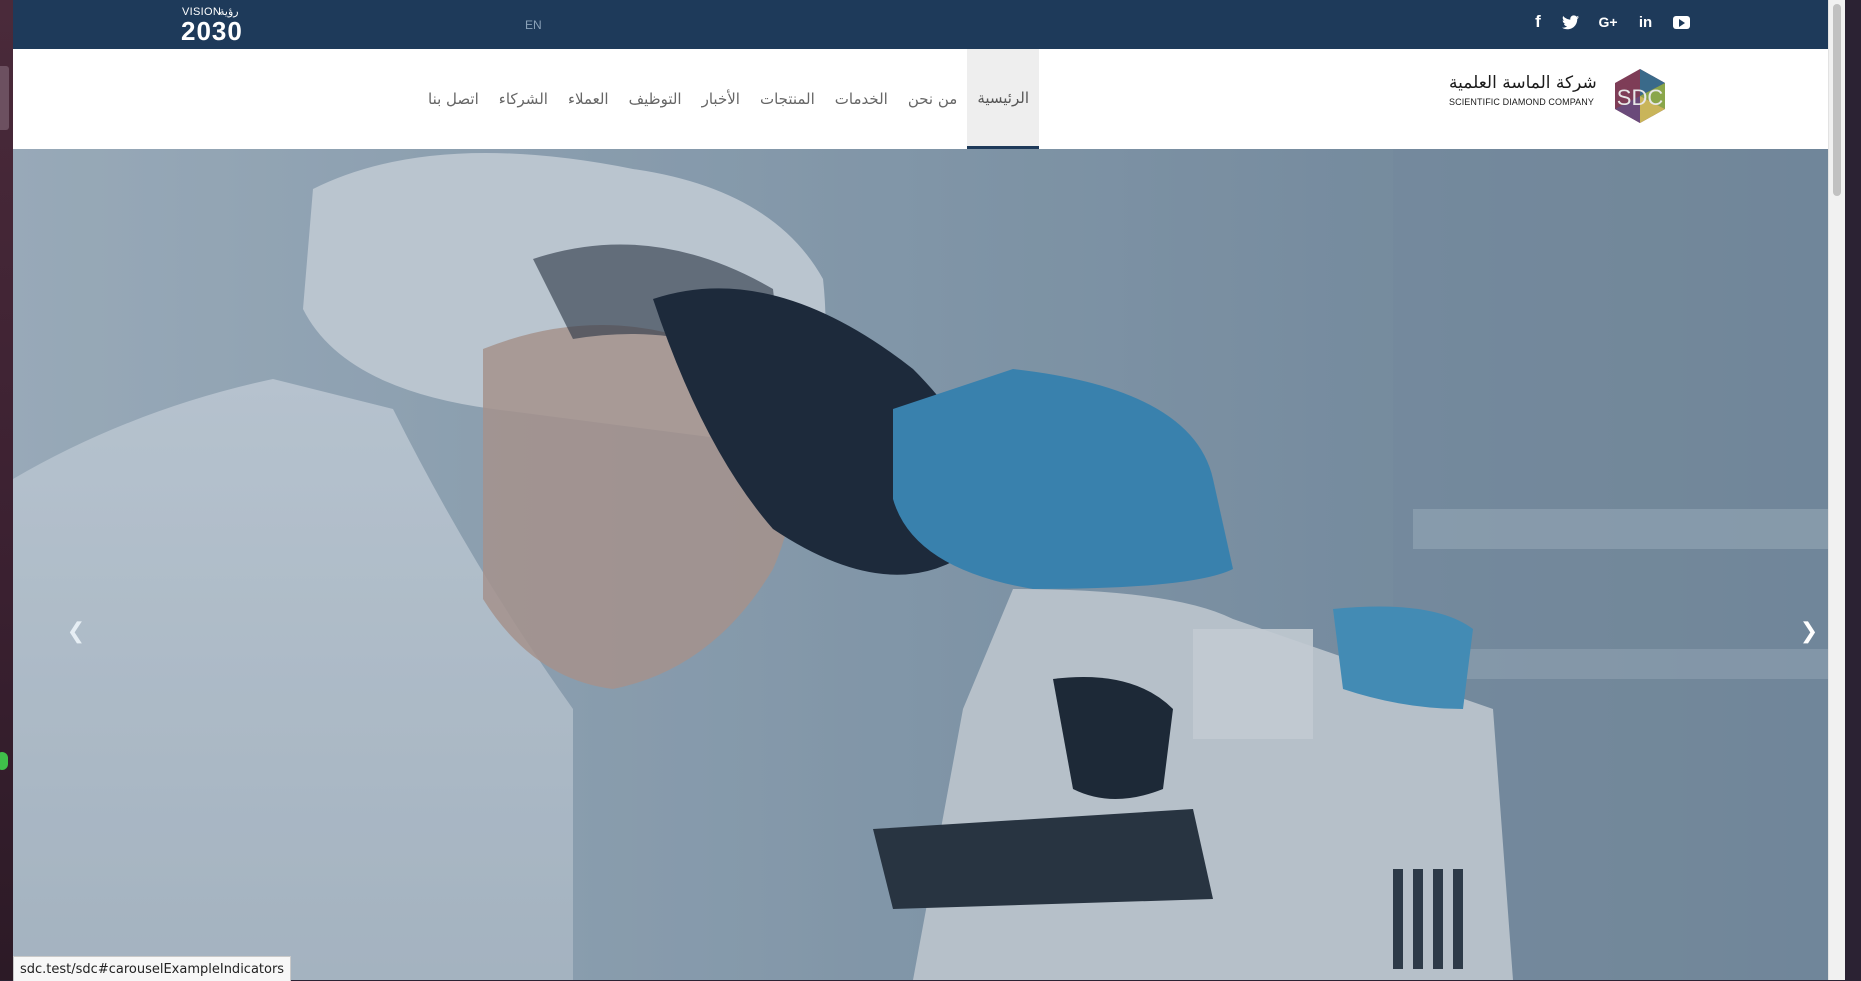 Image resolution: width=1861 pixels, height=981 pixels. I want to click on social-links: f G+ in, so click(1611, 22).